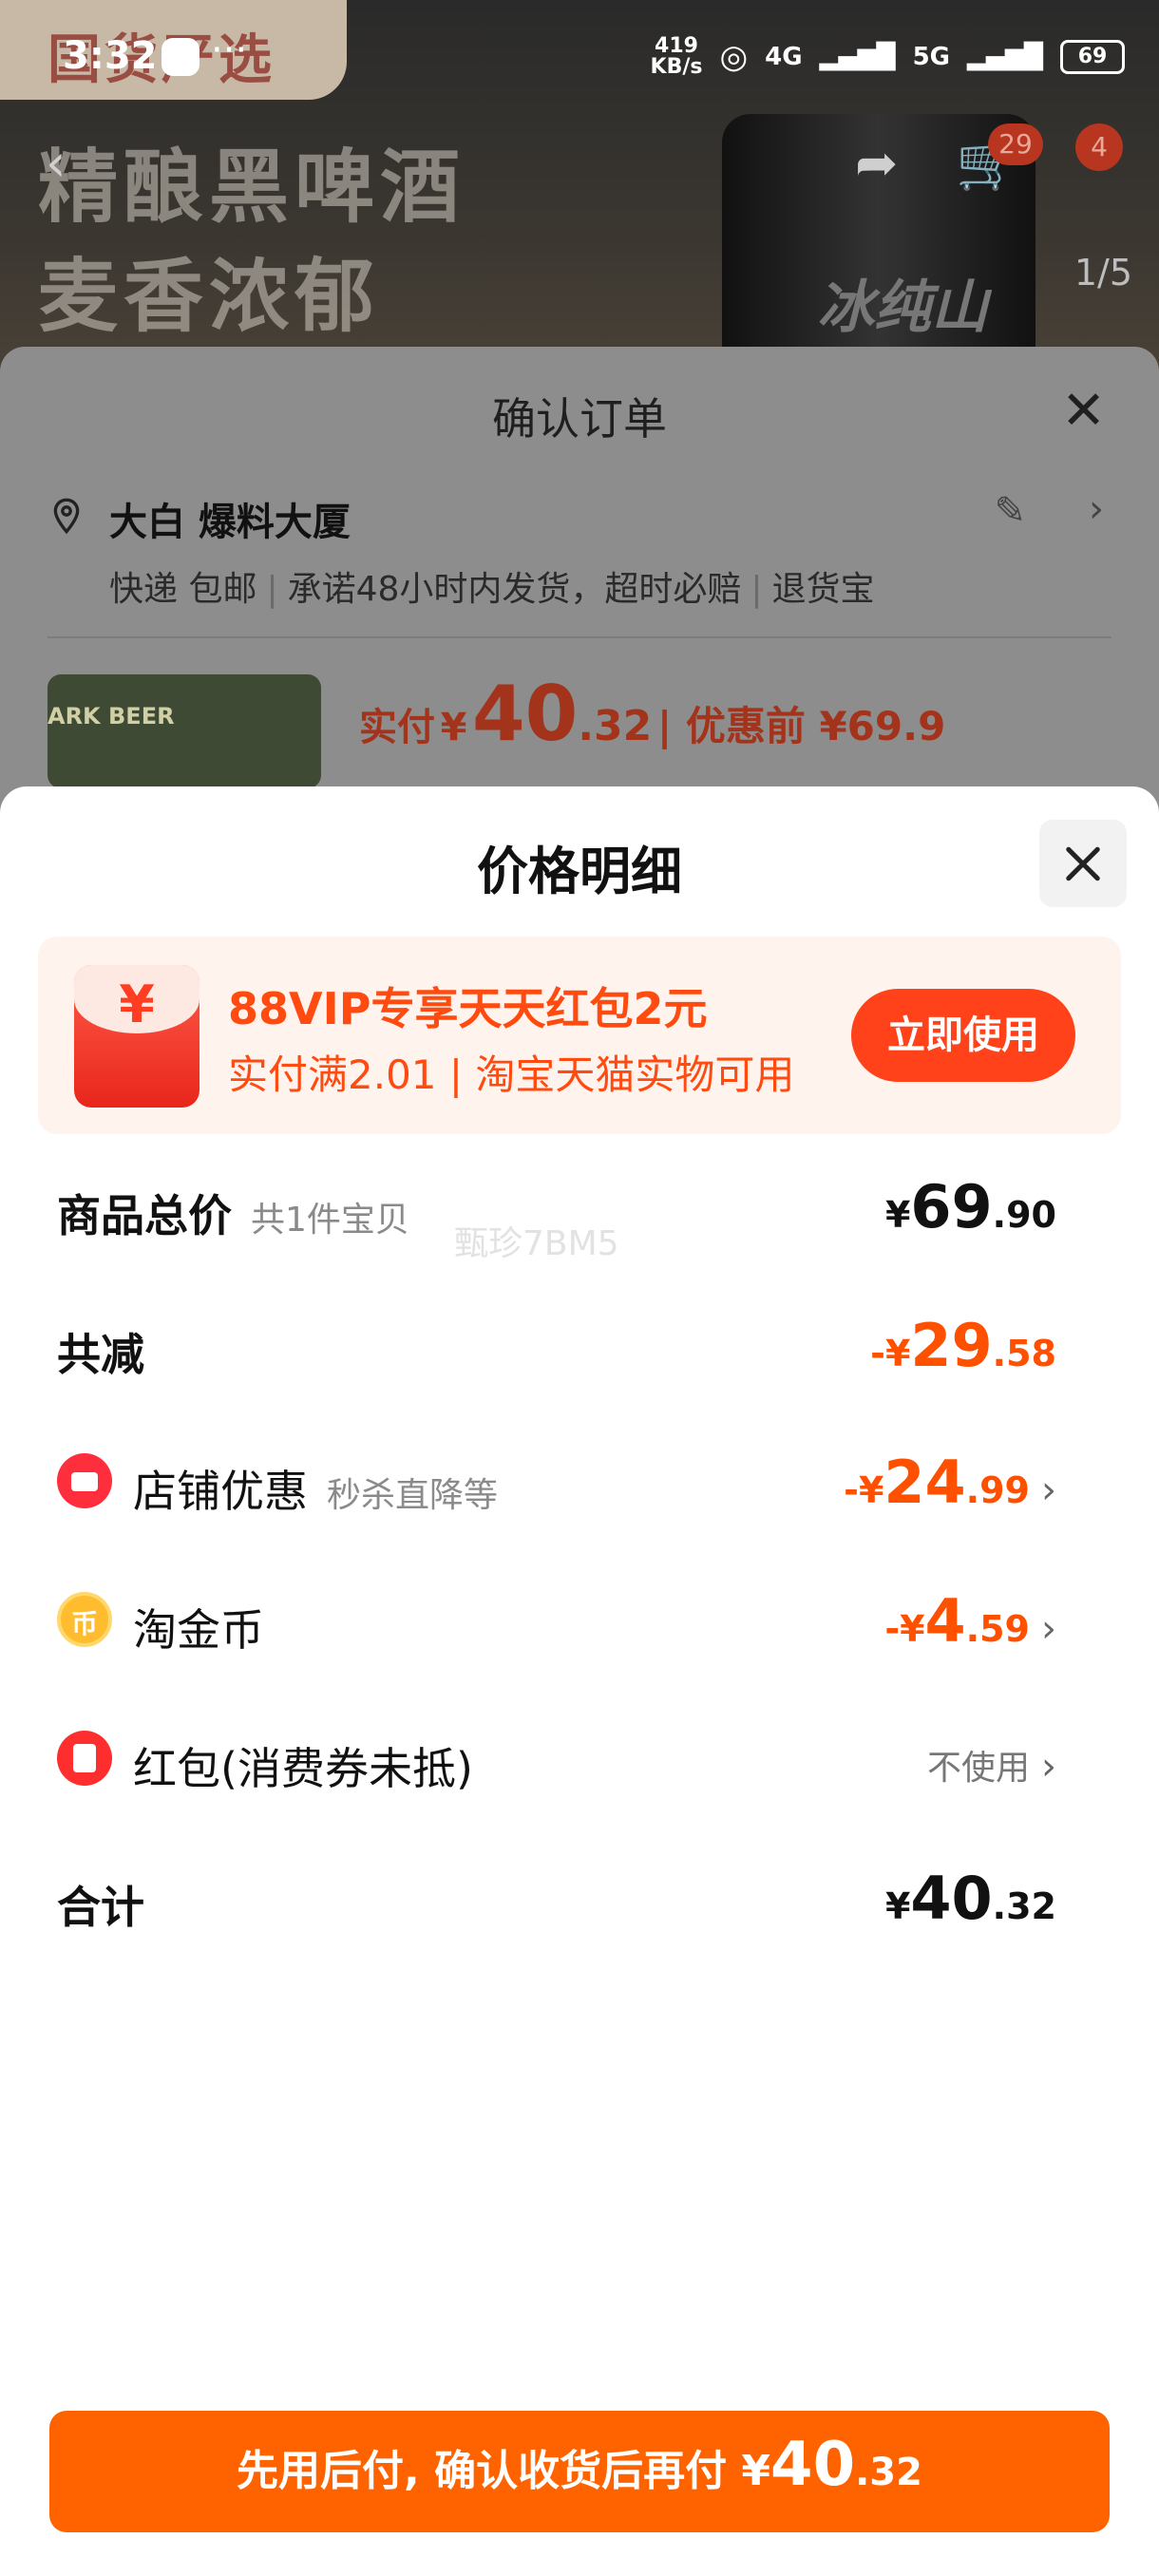 Image resolution: width=1159 pixels, height=2576 pixels. Describe the element at coordinates (453, 727) in the screenshot. I see `paid-currency: ¥` at that location.